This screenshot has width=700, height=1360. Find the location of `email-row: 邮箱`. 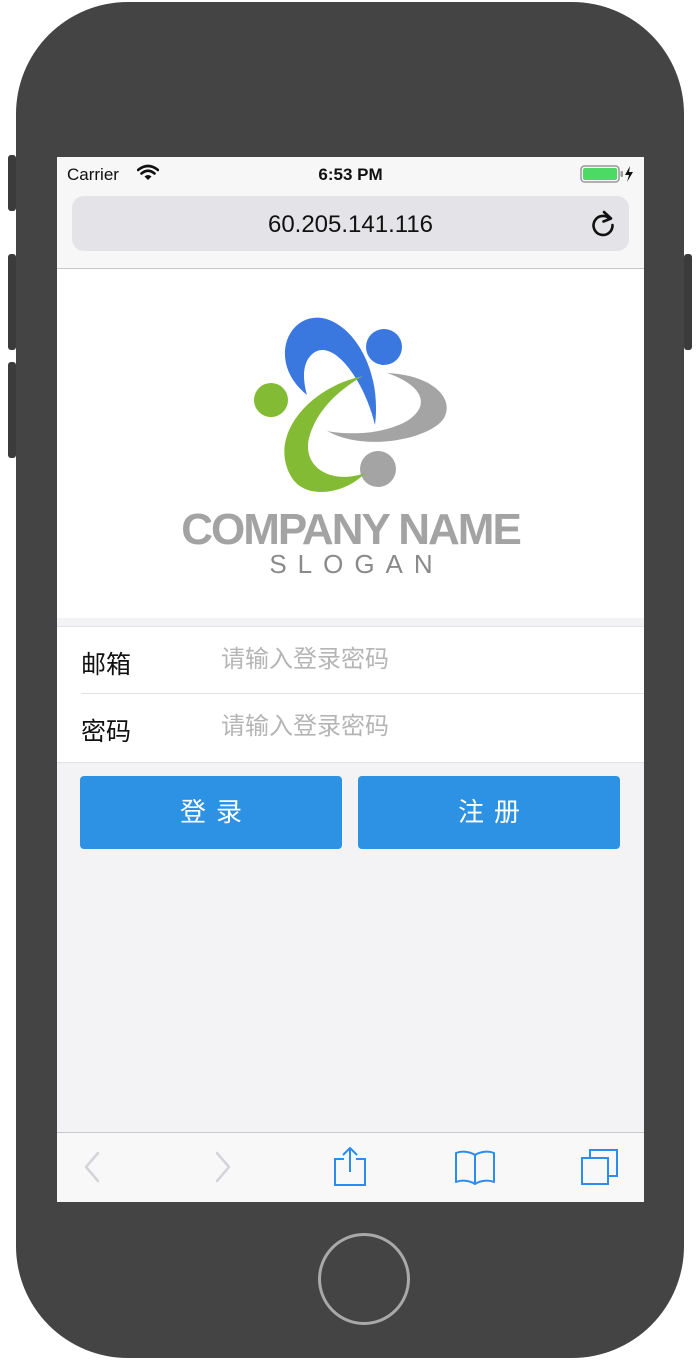

email-row: 邮箱 is located at coordinates (362, 660).